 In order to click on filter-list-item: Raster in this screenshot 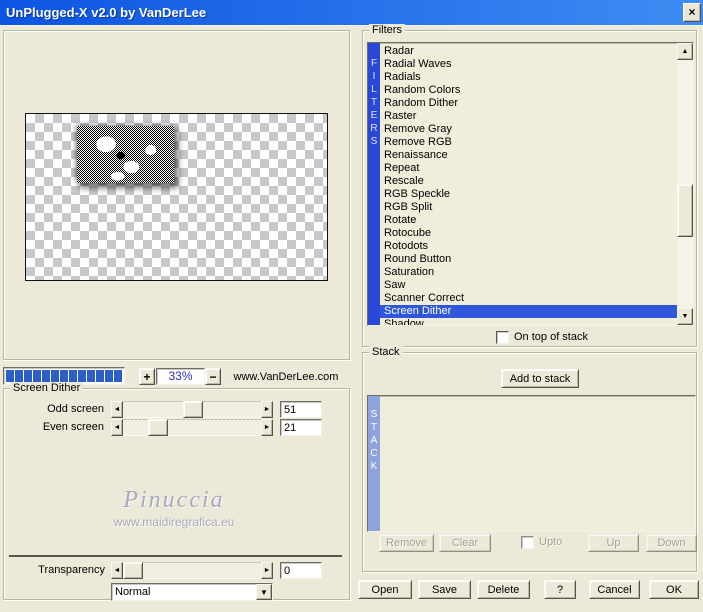, I will do `click(528, 116)`.